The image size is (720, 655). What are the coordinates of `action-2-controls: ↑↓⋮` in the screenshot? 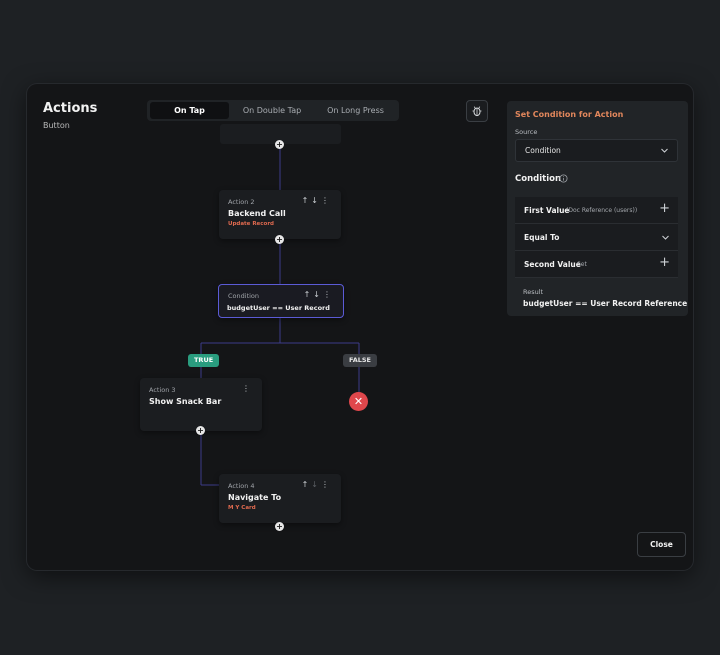 It's located at (317, 200).